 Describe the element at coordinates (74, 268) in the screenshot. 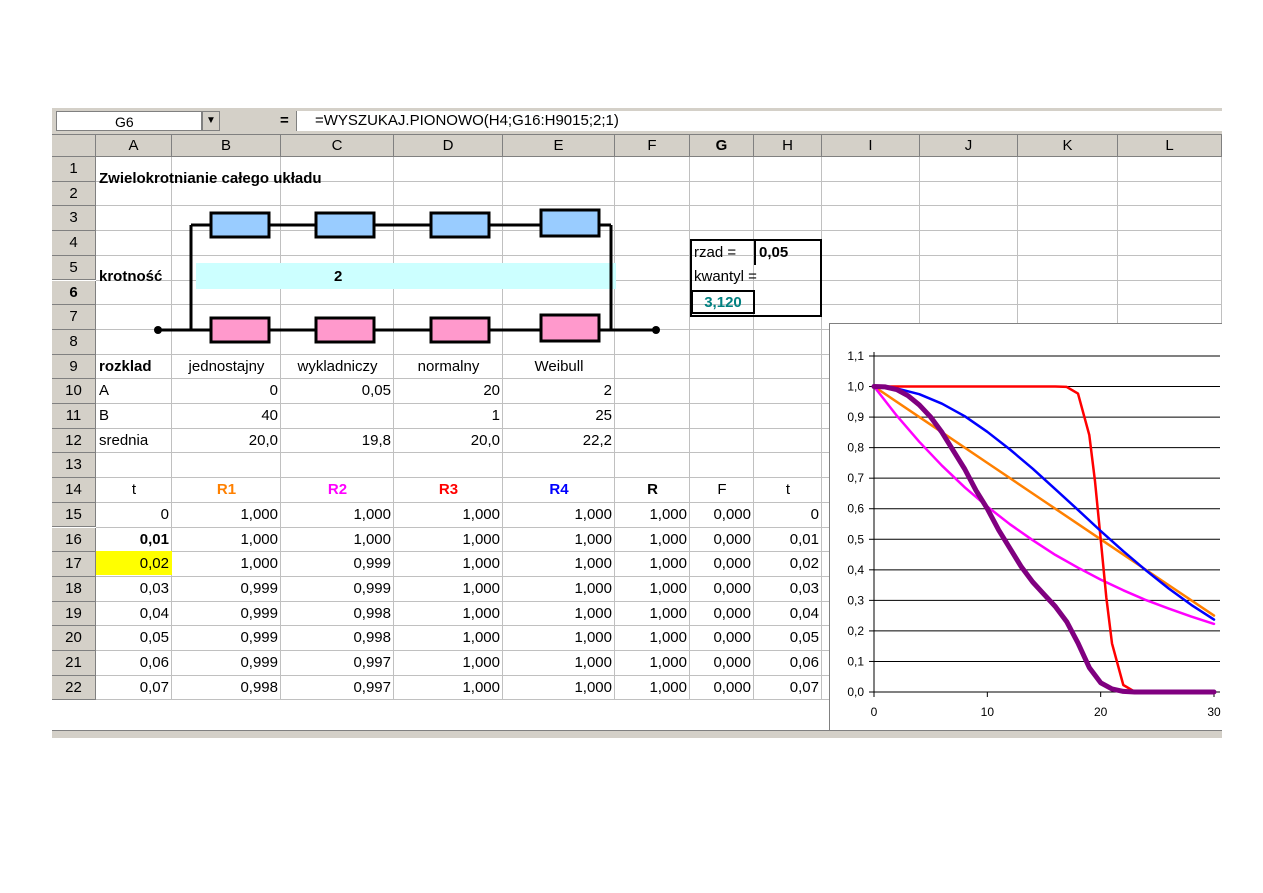

I see `row-header-5: 5` at that location.